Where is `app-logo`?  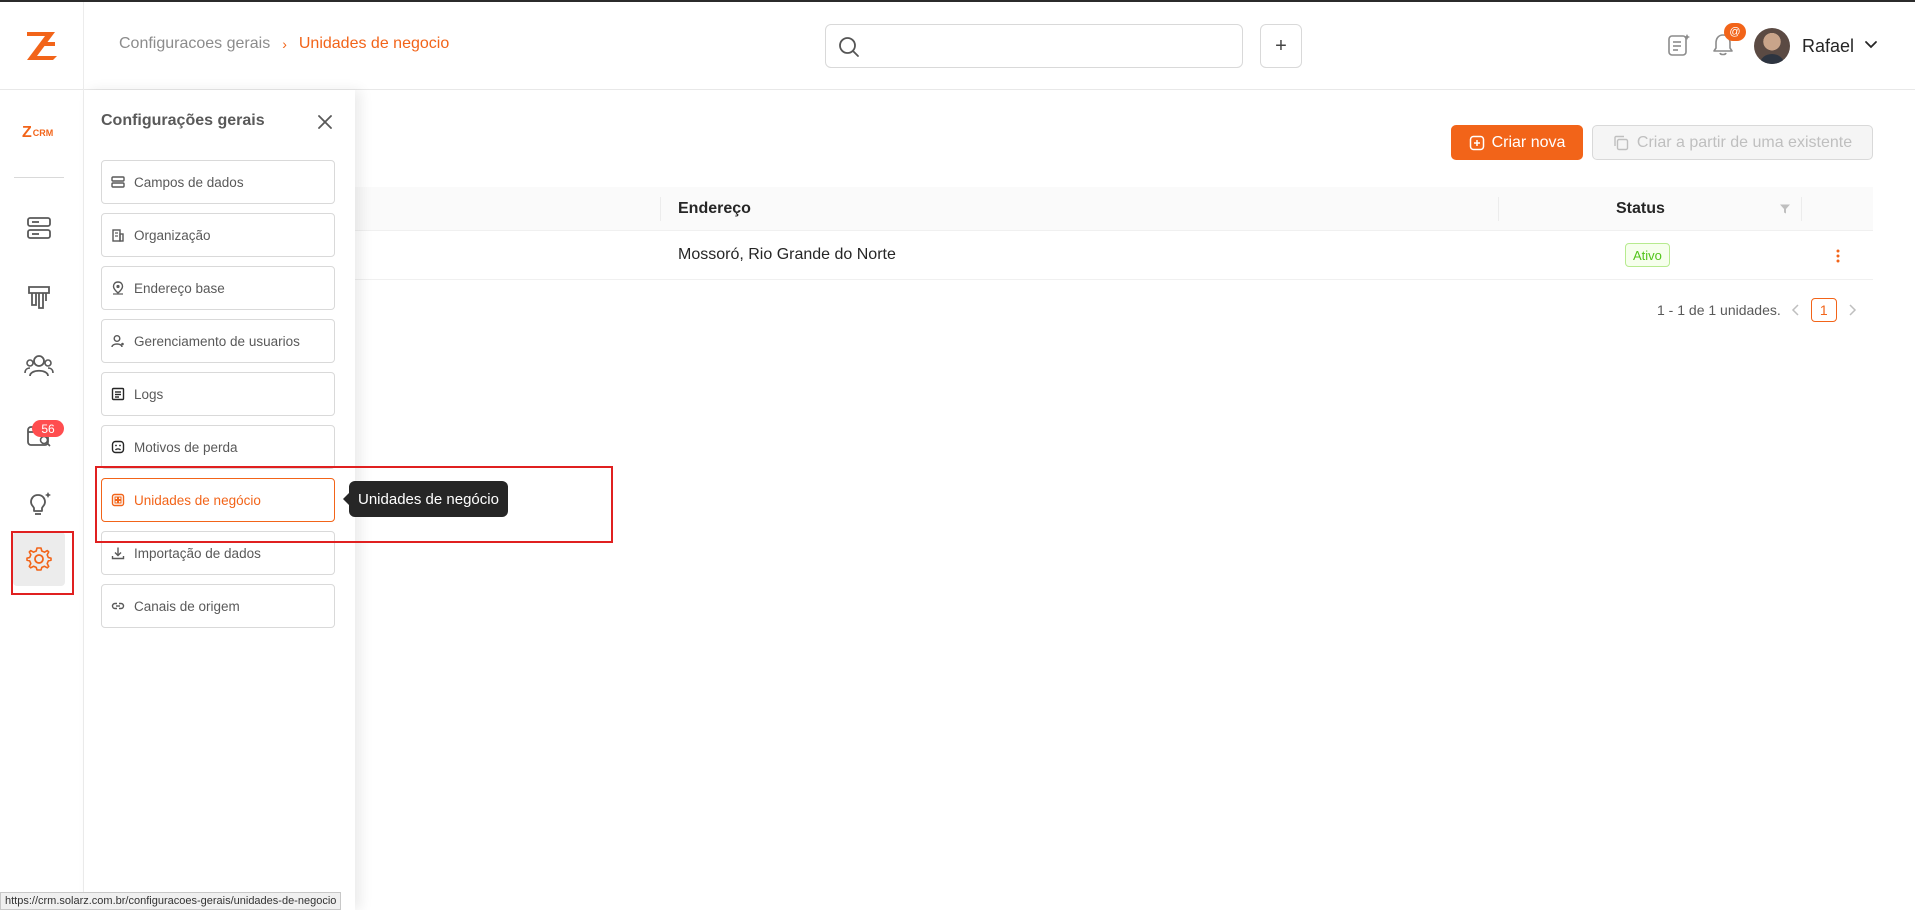 app-logo is located at coordinates (42, 46).